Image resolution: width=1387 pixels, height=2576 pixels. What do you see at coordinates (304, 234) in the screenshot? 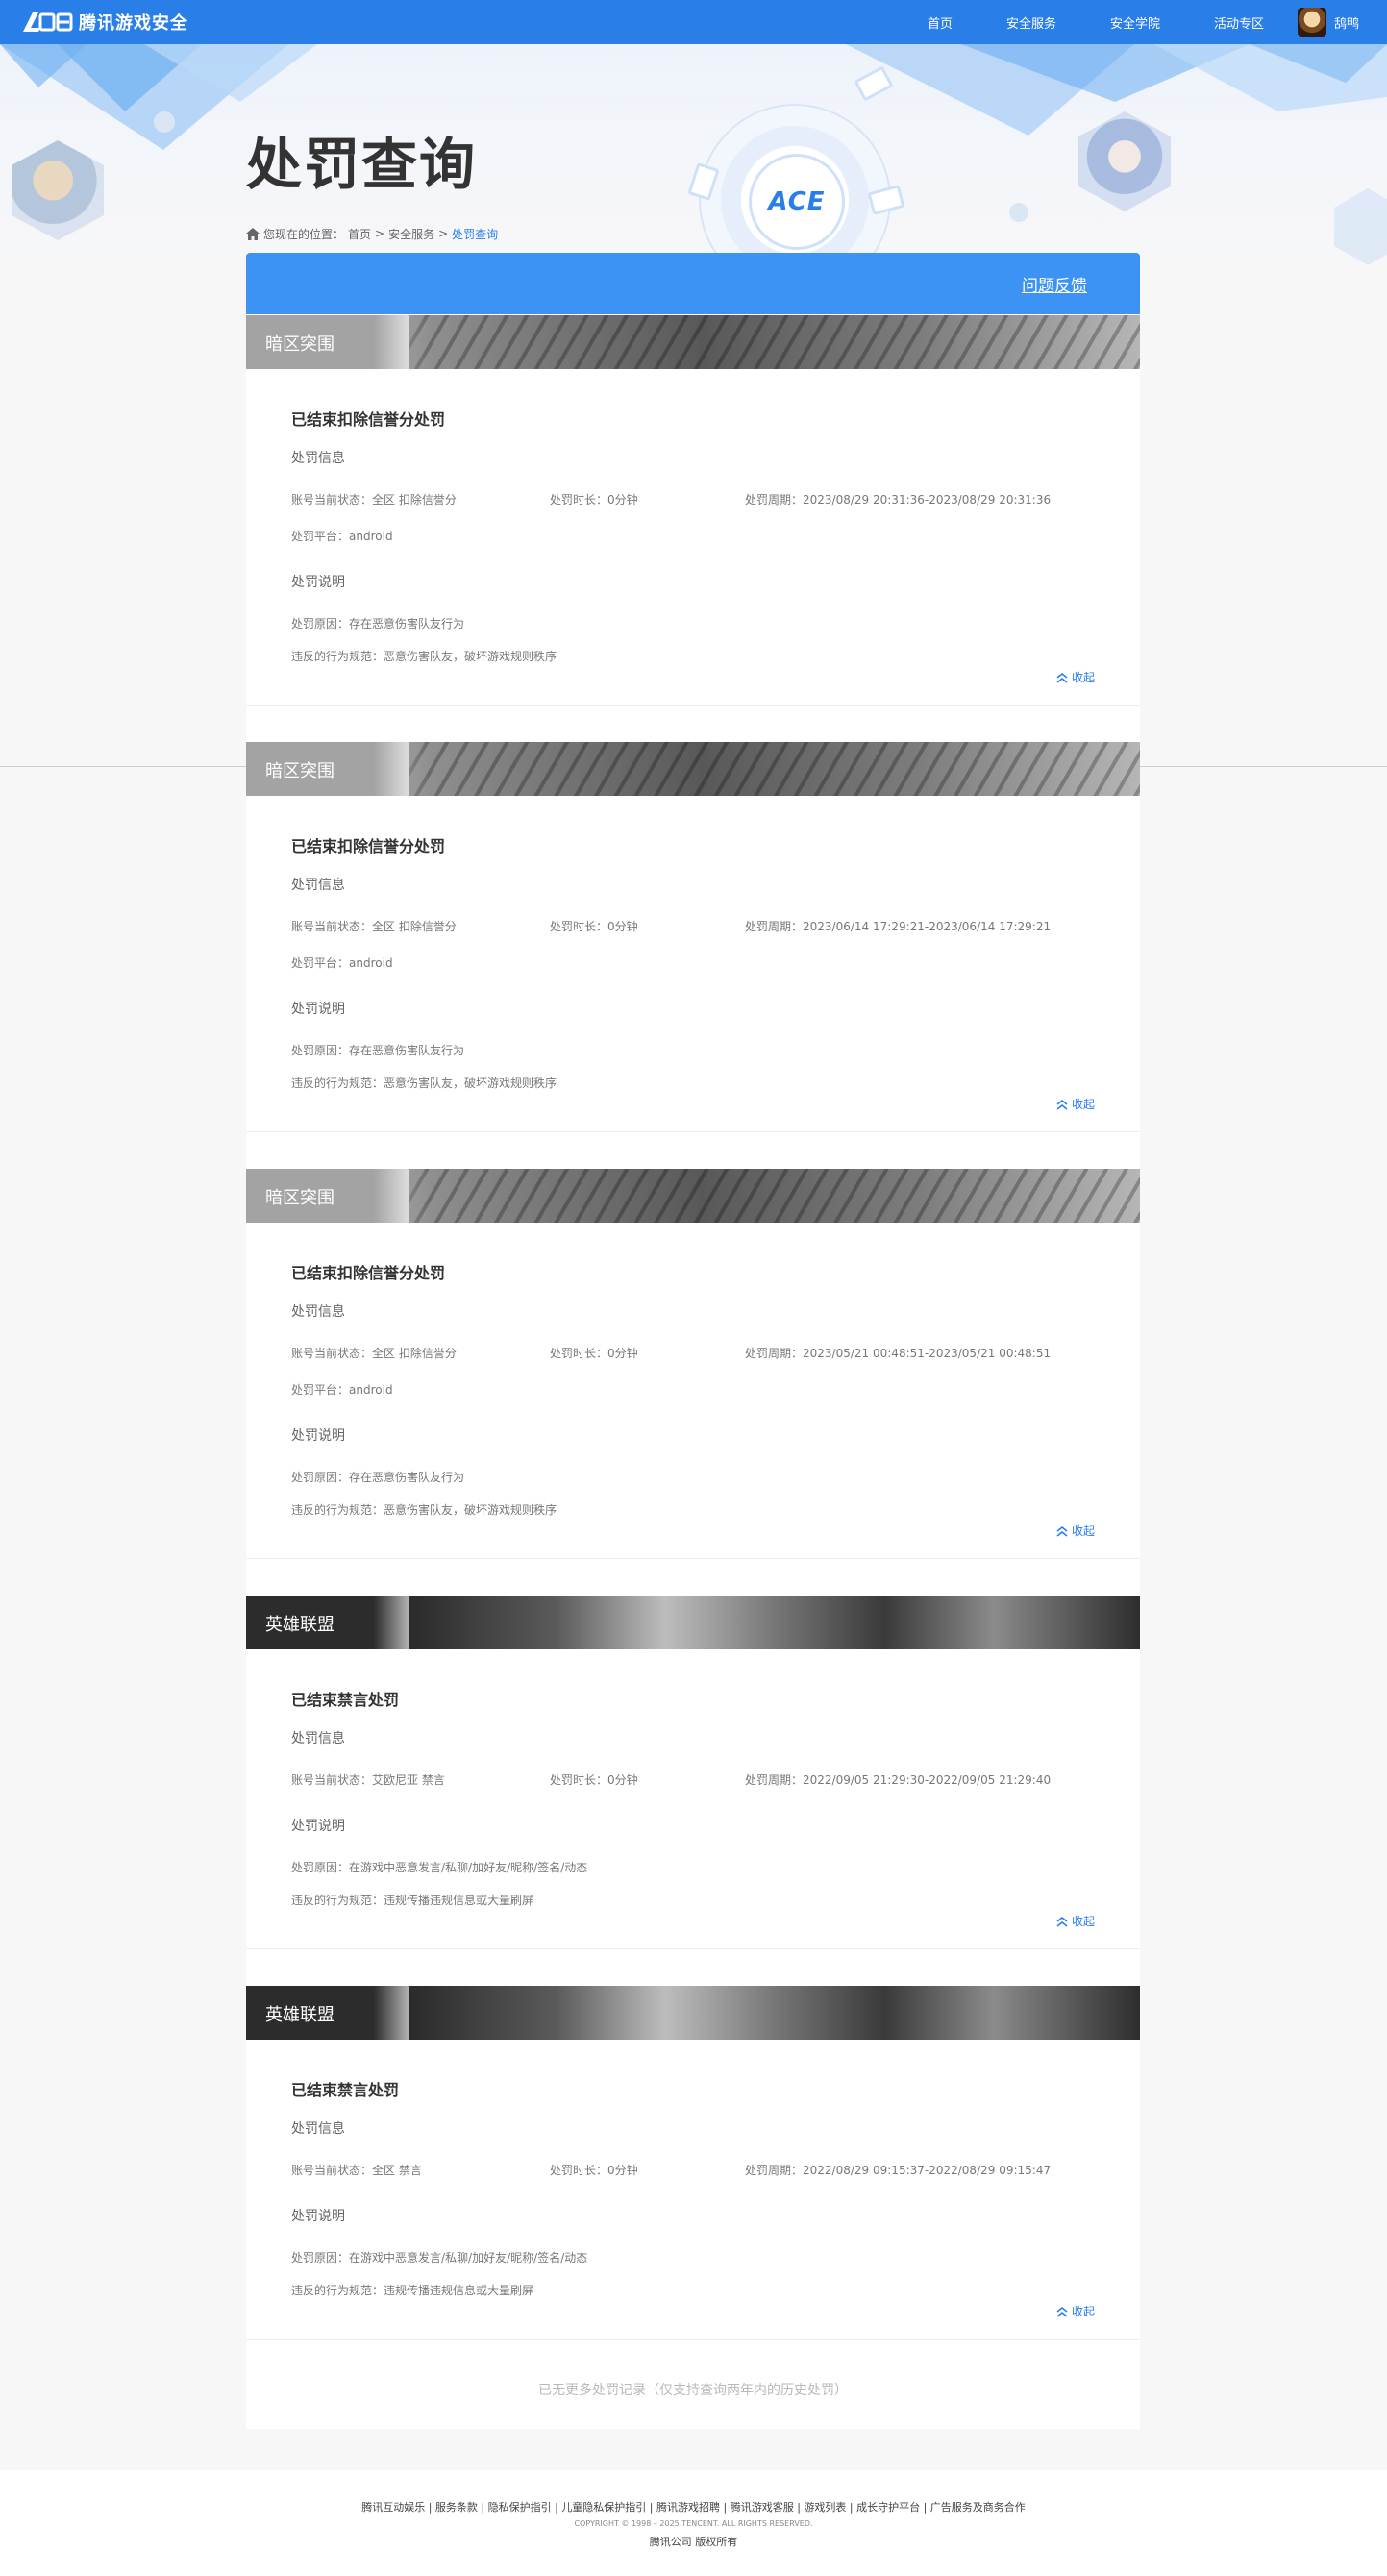
I see `breadcrumb-prefix: 您现在的位置：` at bounding box center [304, 234].